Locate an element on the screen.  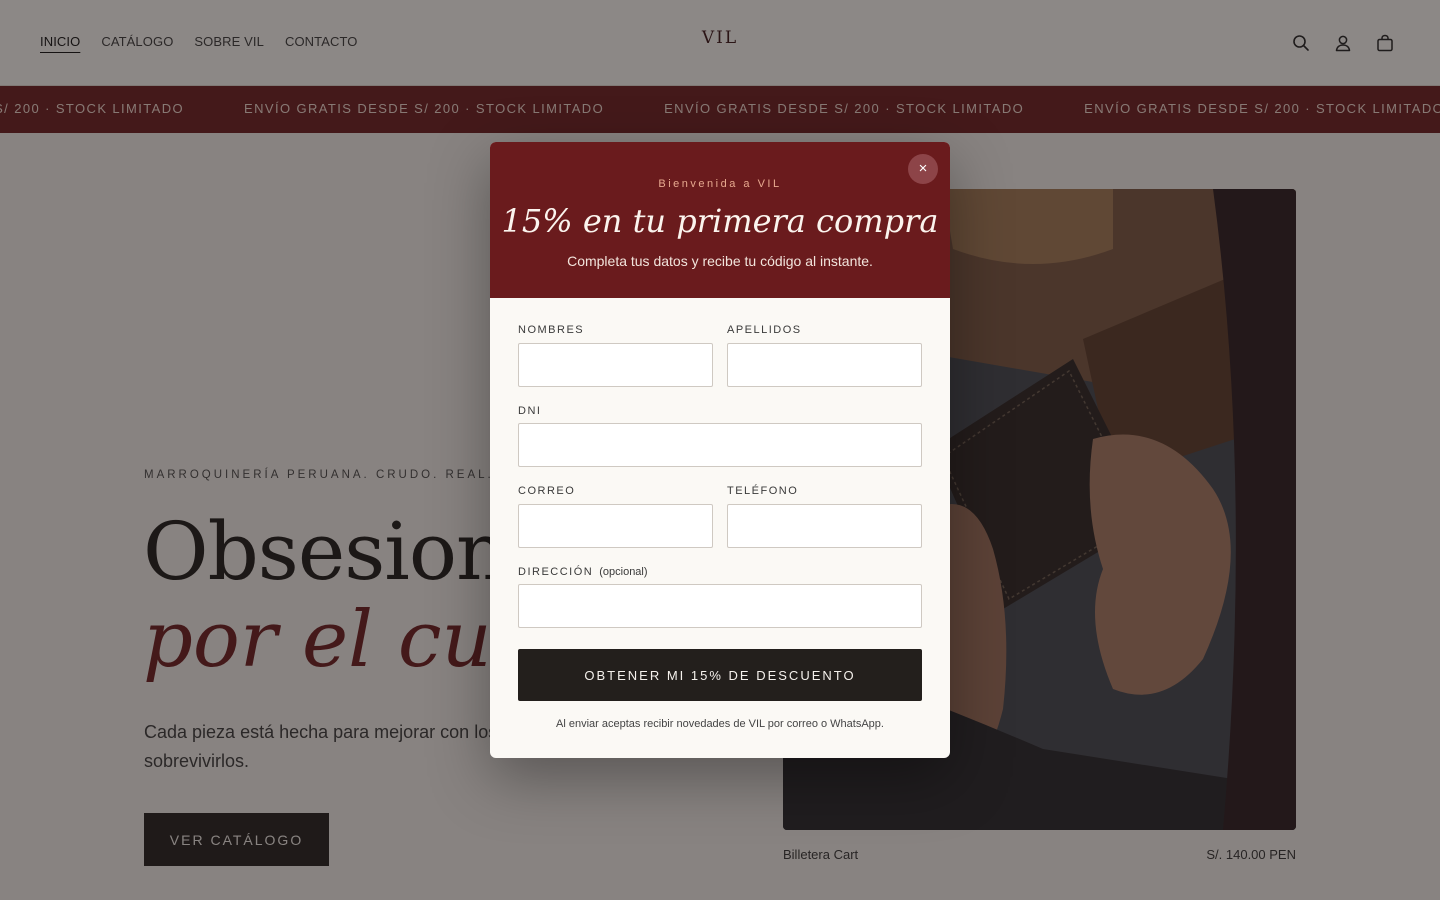
get-discount-button: OBTENER MI 15% DE DESCUENTO is located at coordinates (720, 675).